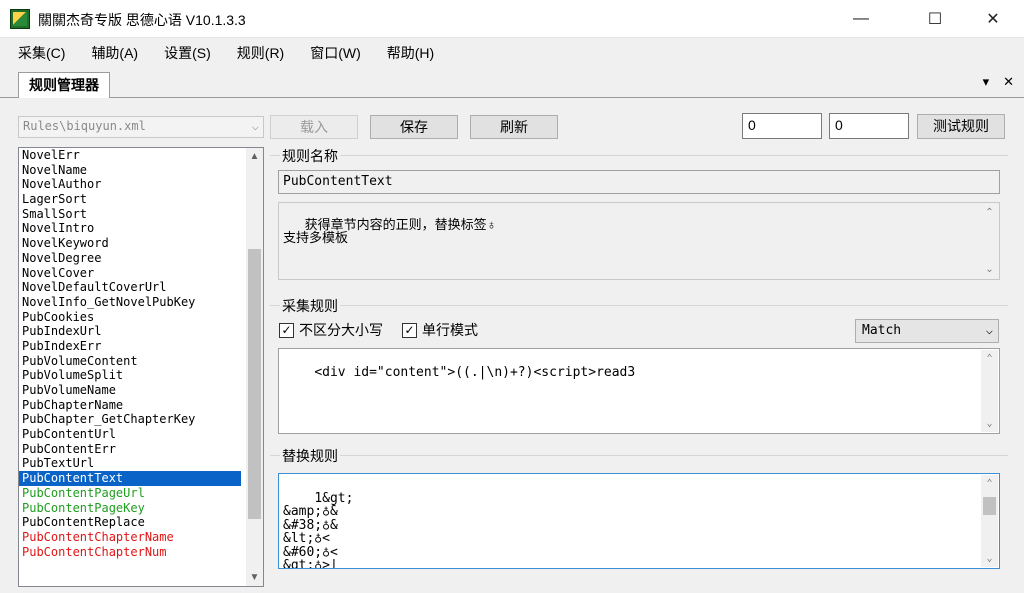 The image size is (1024, 593). I want to click on rule-description-area: 获得章节内容的正则，替换标签♁ 支持多模板 ⌃ ⌄, so click(639, 241).